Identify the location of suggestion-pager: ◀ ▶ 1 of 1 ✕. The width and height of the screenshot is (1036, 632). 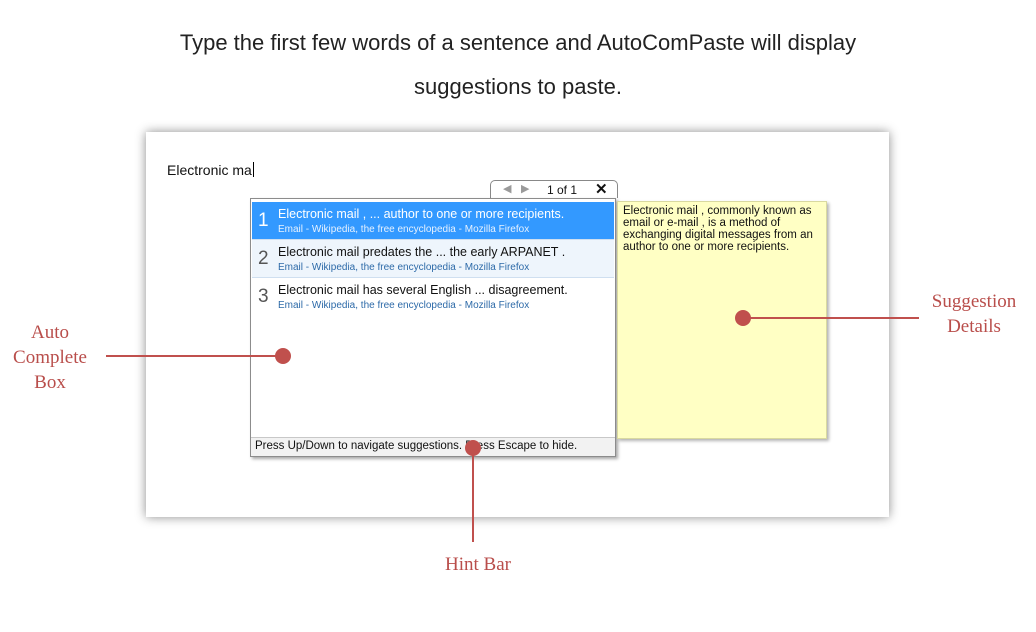
(554, 189).